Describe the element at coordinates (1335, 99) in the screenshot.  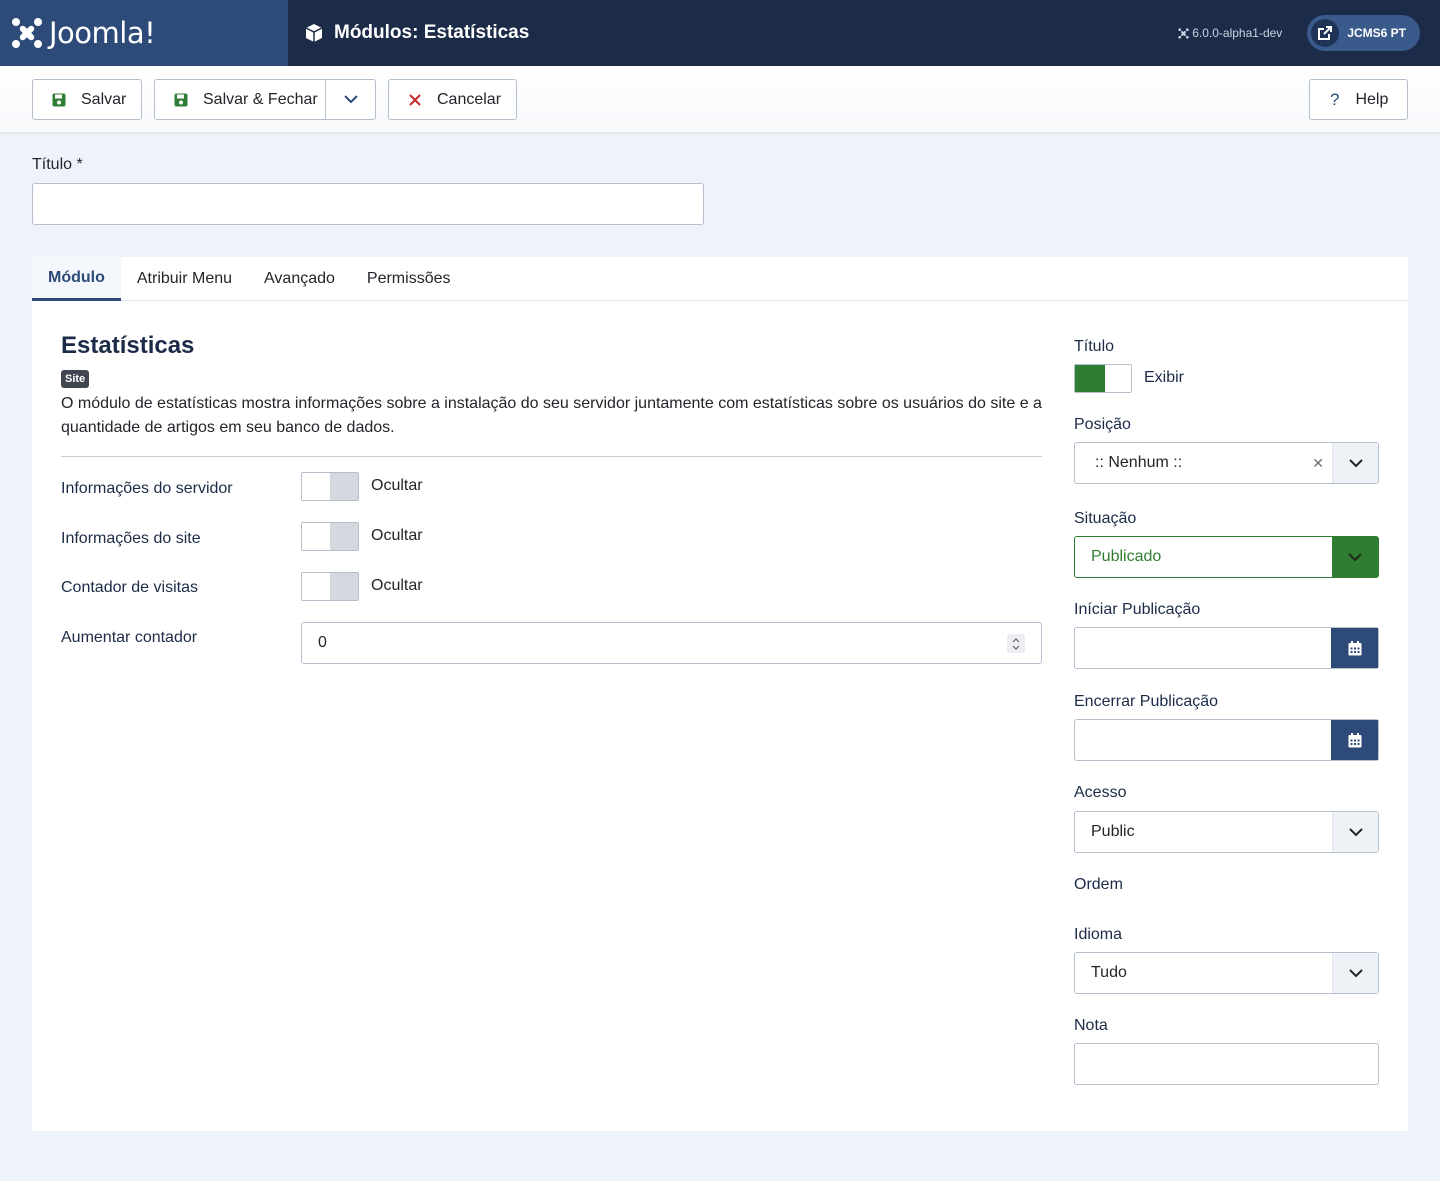
I see `help-icon: ?` at that location.